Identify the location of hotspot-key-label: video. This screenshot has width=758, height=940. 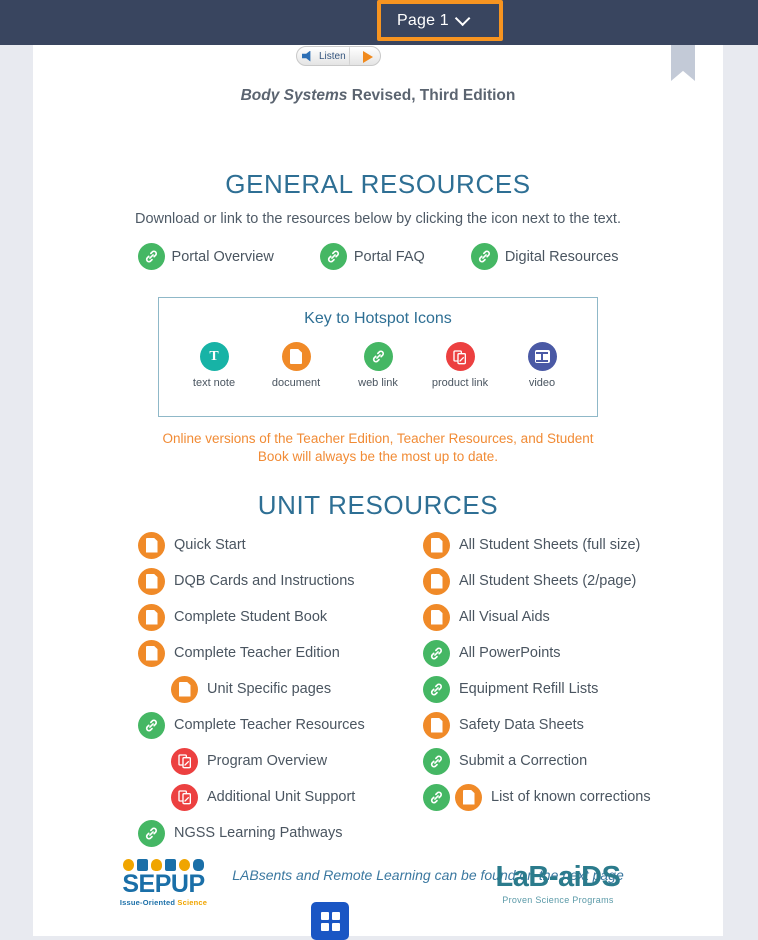
(542, 383).